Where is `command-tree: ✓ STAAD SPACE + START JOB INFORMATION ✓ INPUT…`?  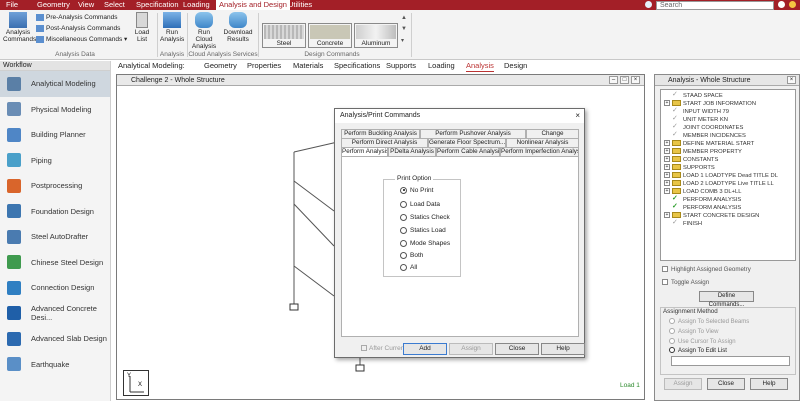 command-tree: ✓ STAAD SPACE + START JOB INFORMATION ✓ INPUT… is located at coordinates (728, 175).